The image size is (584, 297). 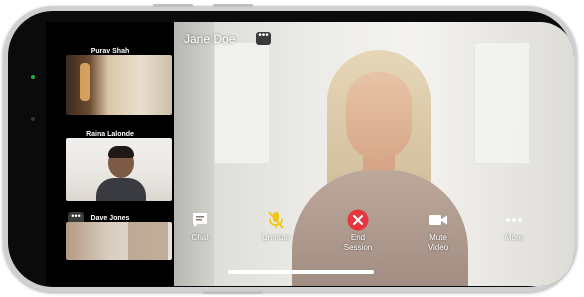 What do you see at coordinates (379, 116) in the screenshot?
I see `speaker-face` at bounding box center [379, 116].